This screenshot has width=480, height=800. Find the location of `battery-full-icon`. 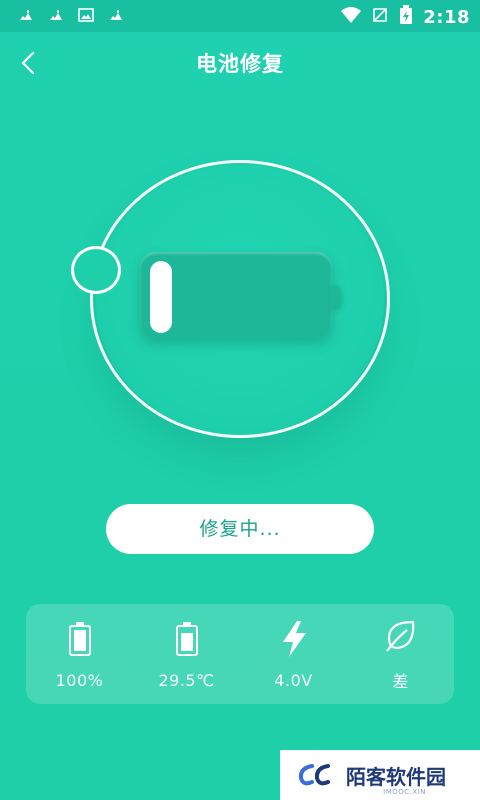

battery-full-icon is located at coordinates (80, 639).